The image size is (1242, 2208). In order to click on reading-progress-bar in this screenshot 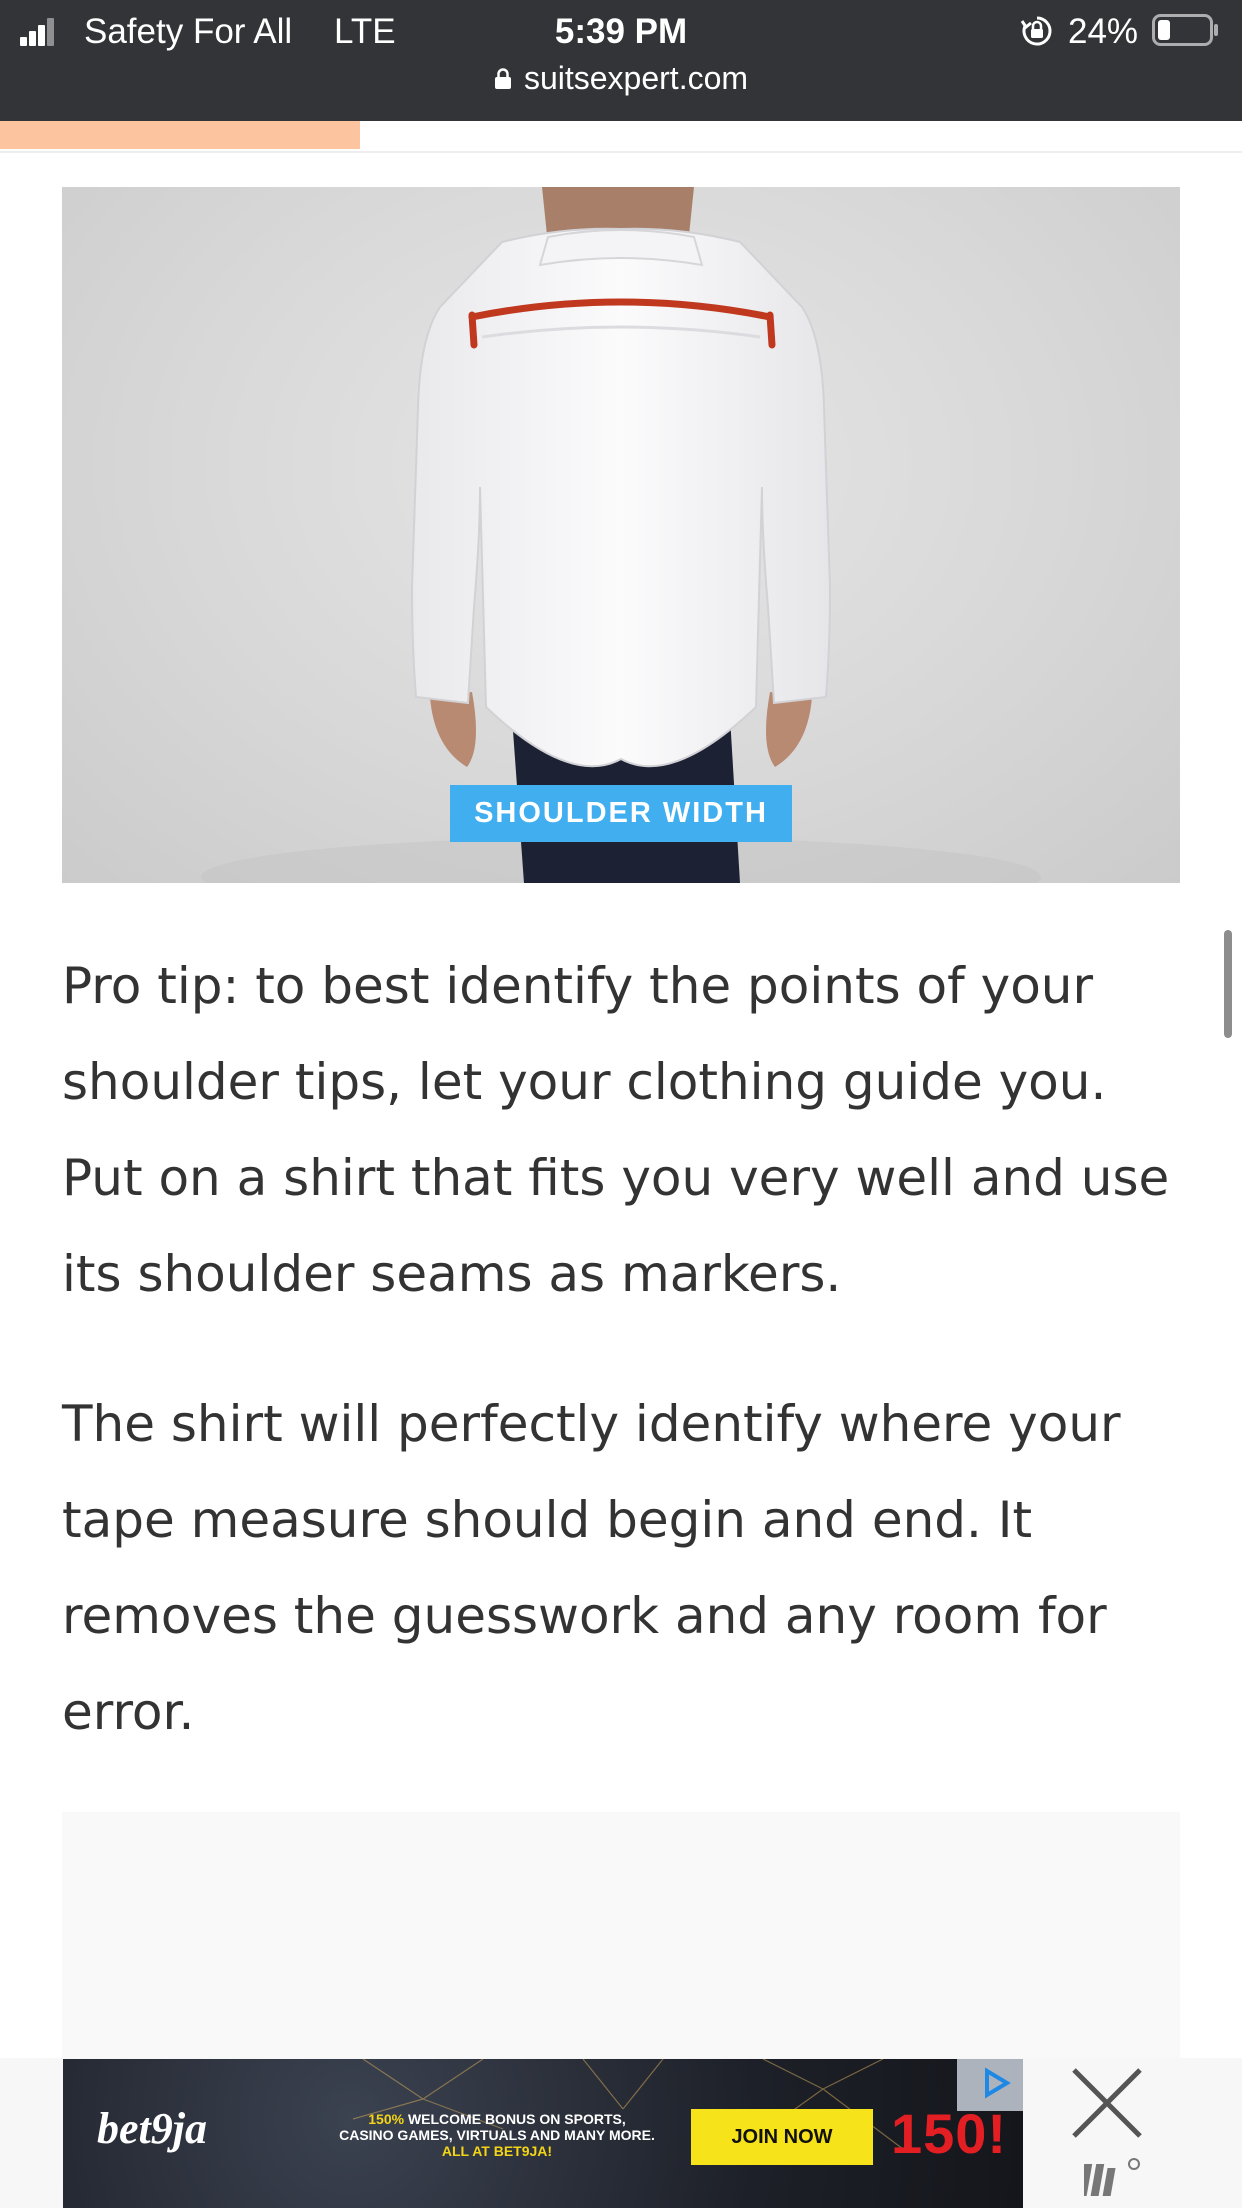, I will do `click(621, 137)`.